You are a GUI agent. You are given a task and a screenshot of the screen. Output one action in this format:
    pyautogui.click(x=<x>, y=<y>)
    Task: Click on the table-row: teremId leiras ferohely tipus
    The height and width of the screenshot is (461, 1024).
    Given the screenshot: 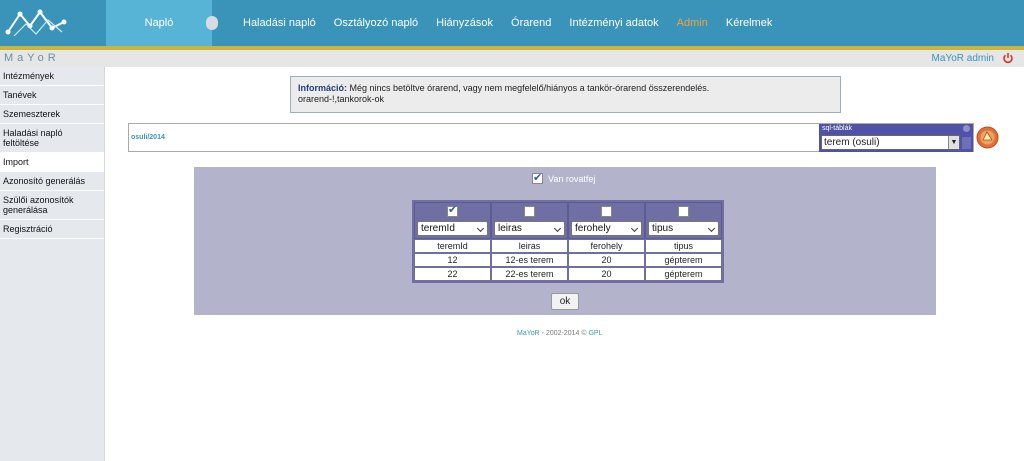 What is the action you would take?
    pyautogui.click(x=568, y=246)
    